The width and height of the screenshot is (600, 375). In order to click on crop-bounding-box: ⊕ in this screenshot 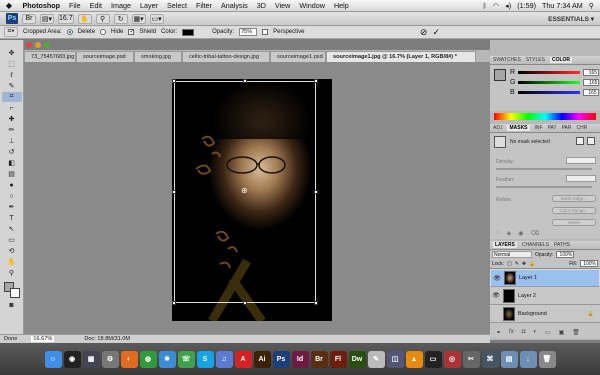, I will do `click(245, 192)`.